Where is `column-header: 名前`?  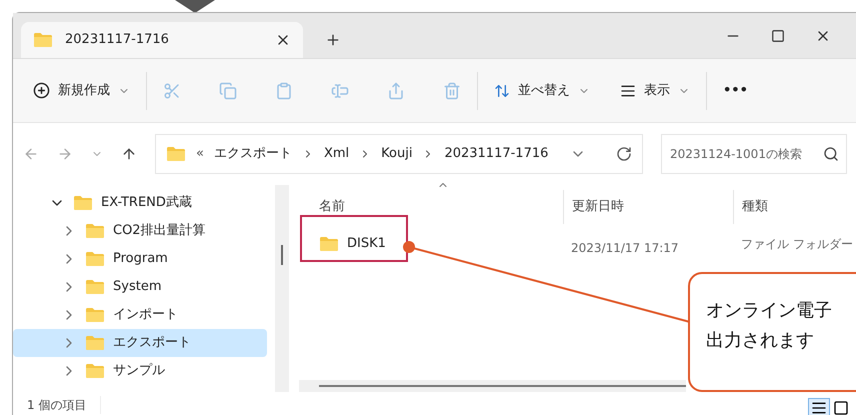 column-header: 名前 is located at coordinates (332, 207).